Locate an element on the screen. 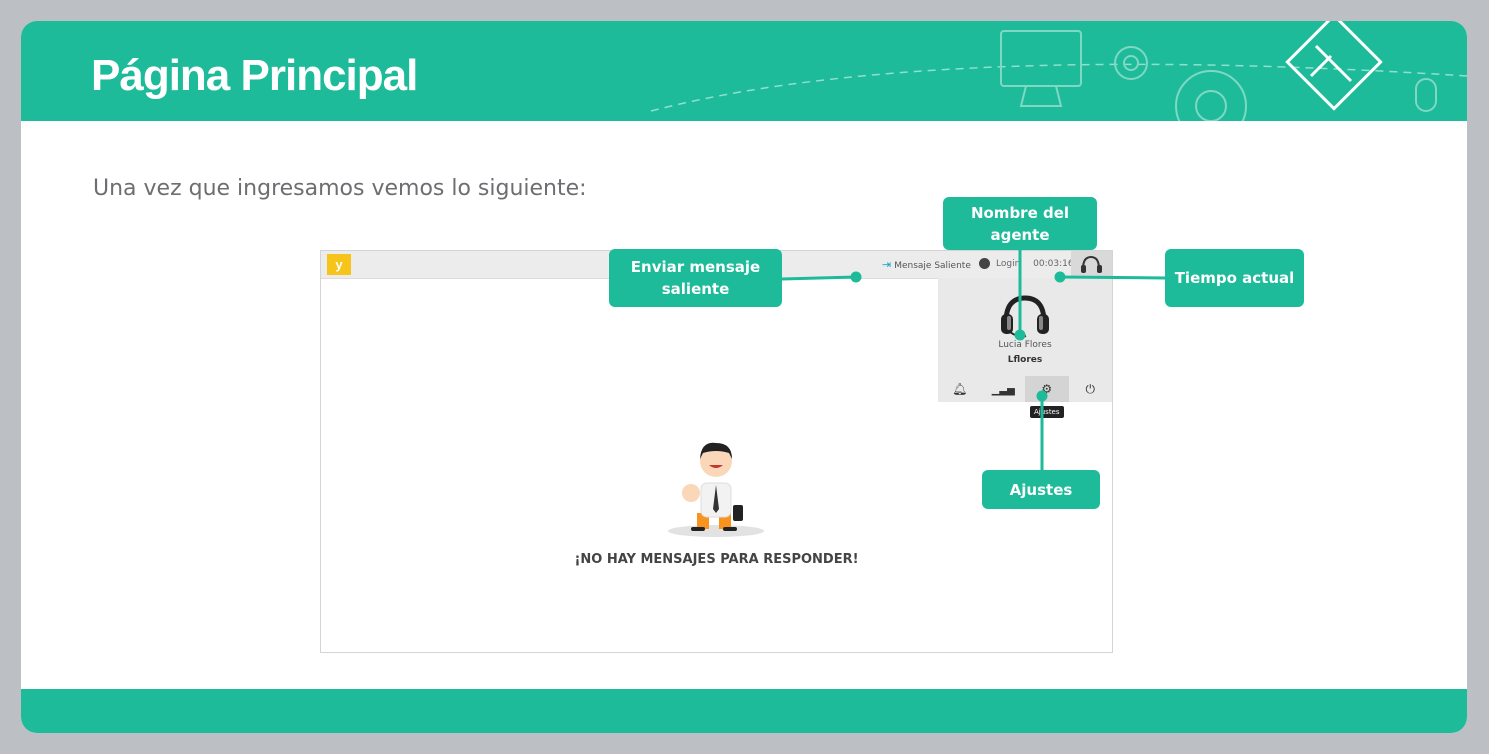 The image size is (1489, 754). header: Página Principal is located at coordinates (744, 71).